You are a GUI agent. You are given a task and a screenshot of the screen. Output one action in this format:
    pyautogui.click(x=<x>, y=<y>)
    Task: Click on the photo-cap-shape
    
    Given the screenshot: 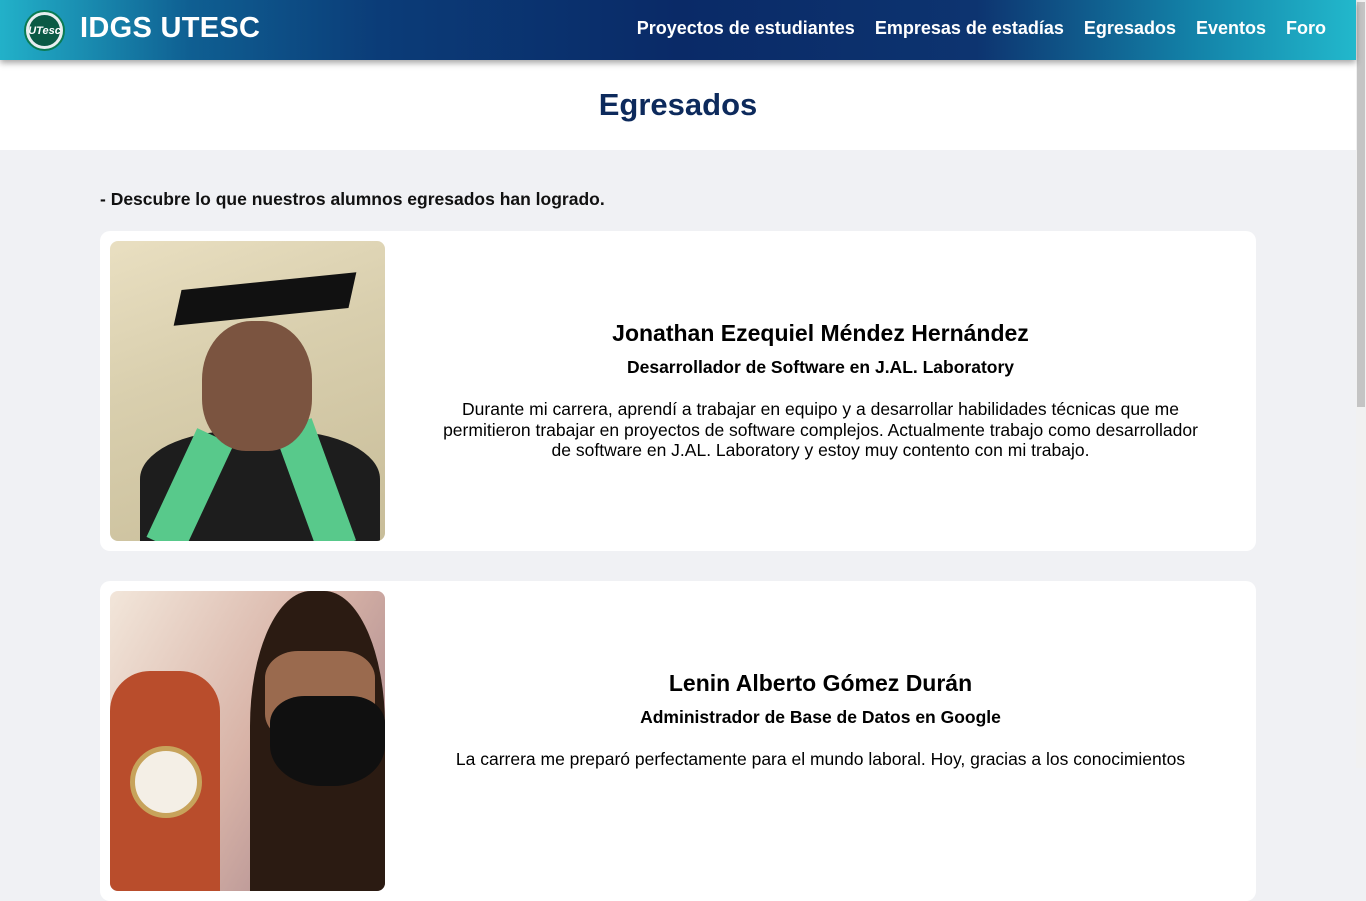 What is the action you would take?
    pyautogui.click(x=265, y=299)
    